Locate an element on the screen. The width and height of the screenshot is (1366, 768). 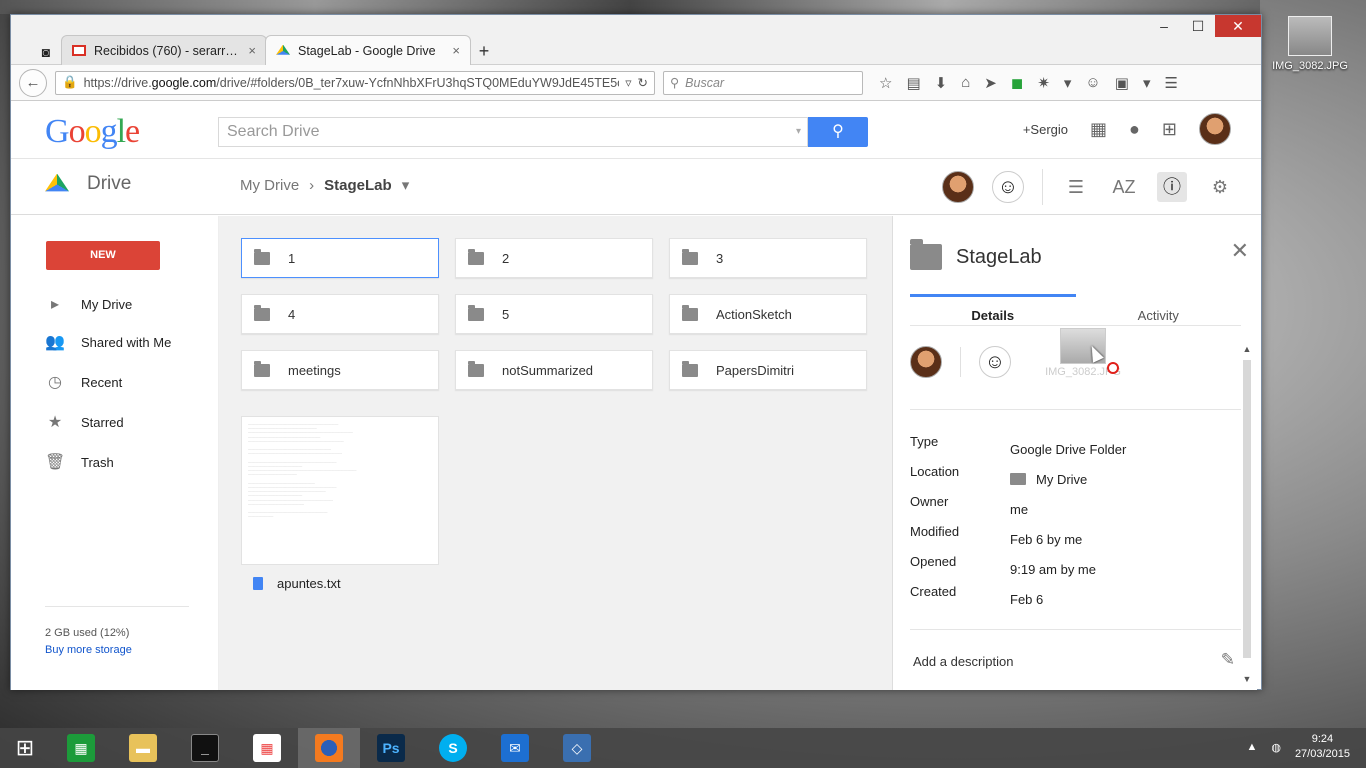
drive-logo-icon is located at coordinates (57, 182).